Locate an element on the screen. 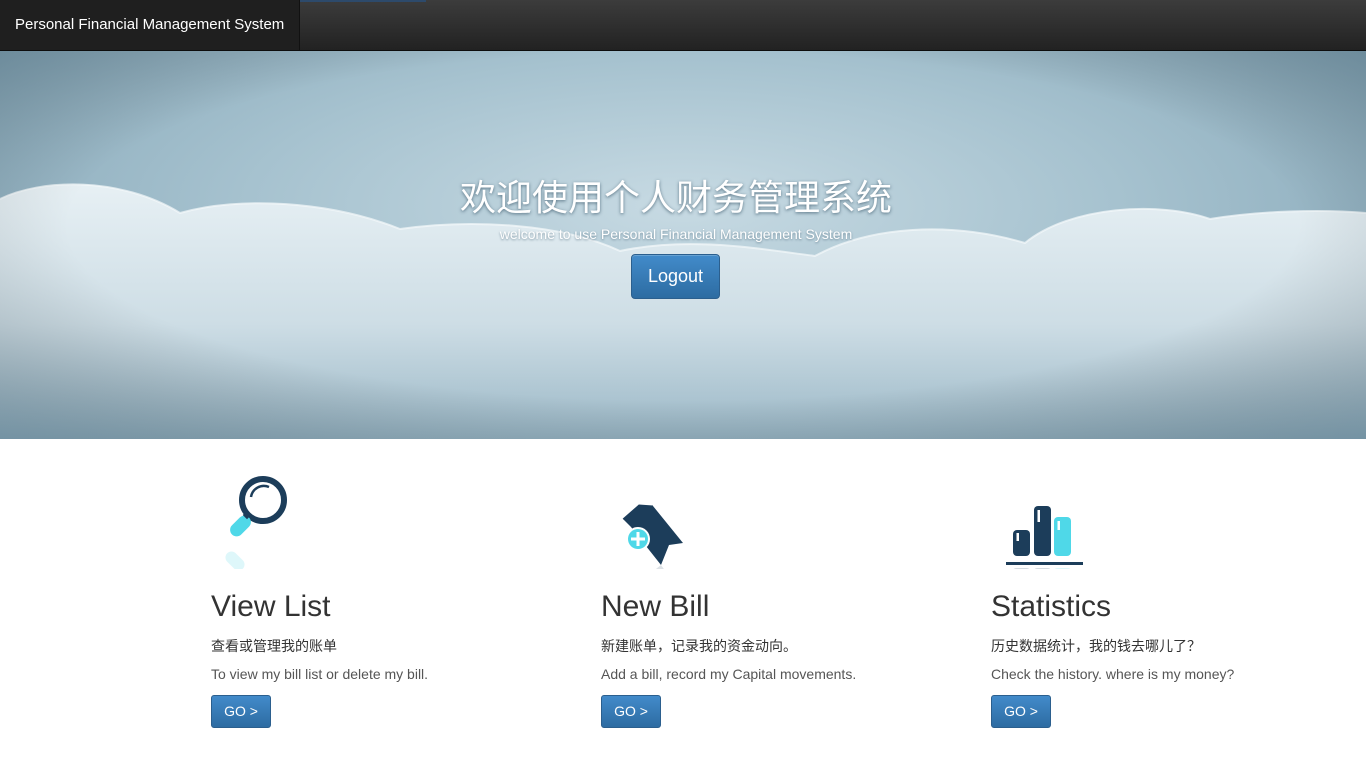 This screenshot has width=1366, height=768. bar-chart-icon is located at coordinates (1041, 523).